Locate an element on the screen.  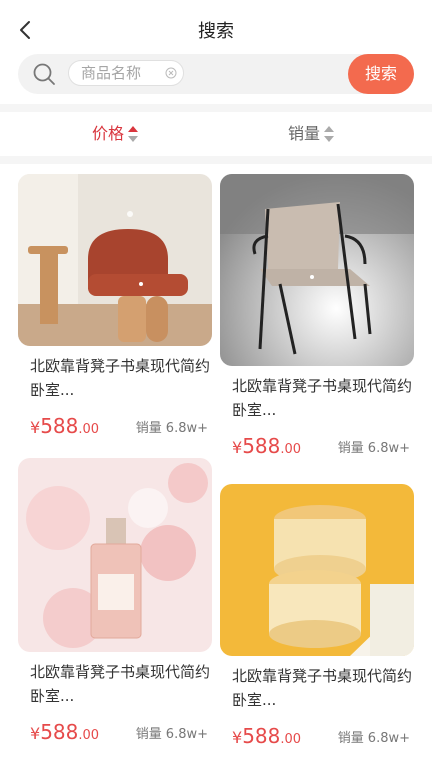
clear-icon is located at coordinates (171, 73).